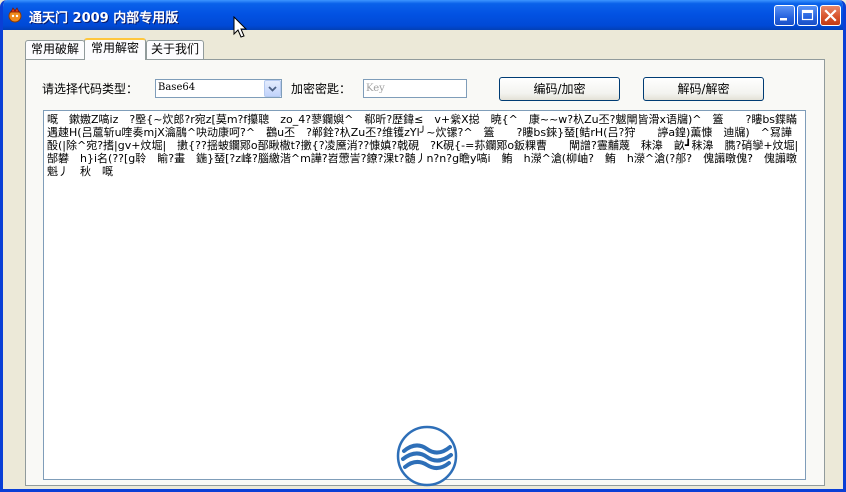  What do you see at coordinates (783, 19) in the screenshot?
I see `minimize-icon` at bounding box center [783, 19].